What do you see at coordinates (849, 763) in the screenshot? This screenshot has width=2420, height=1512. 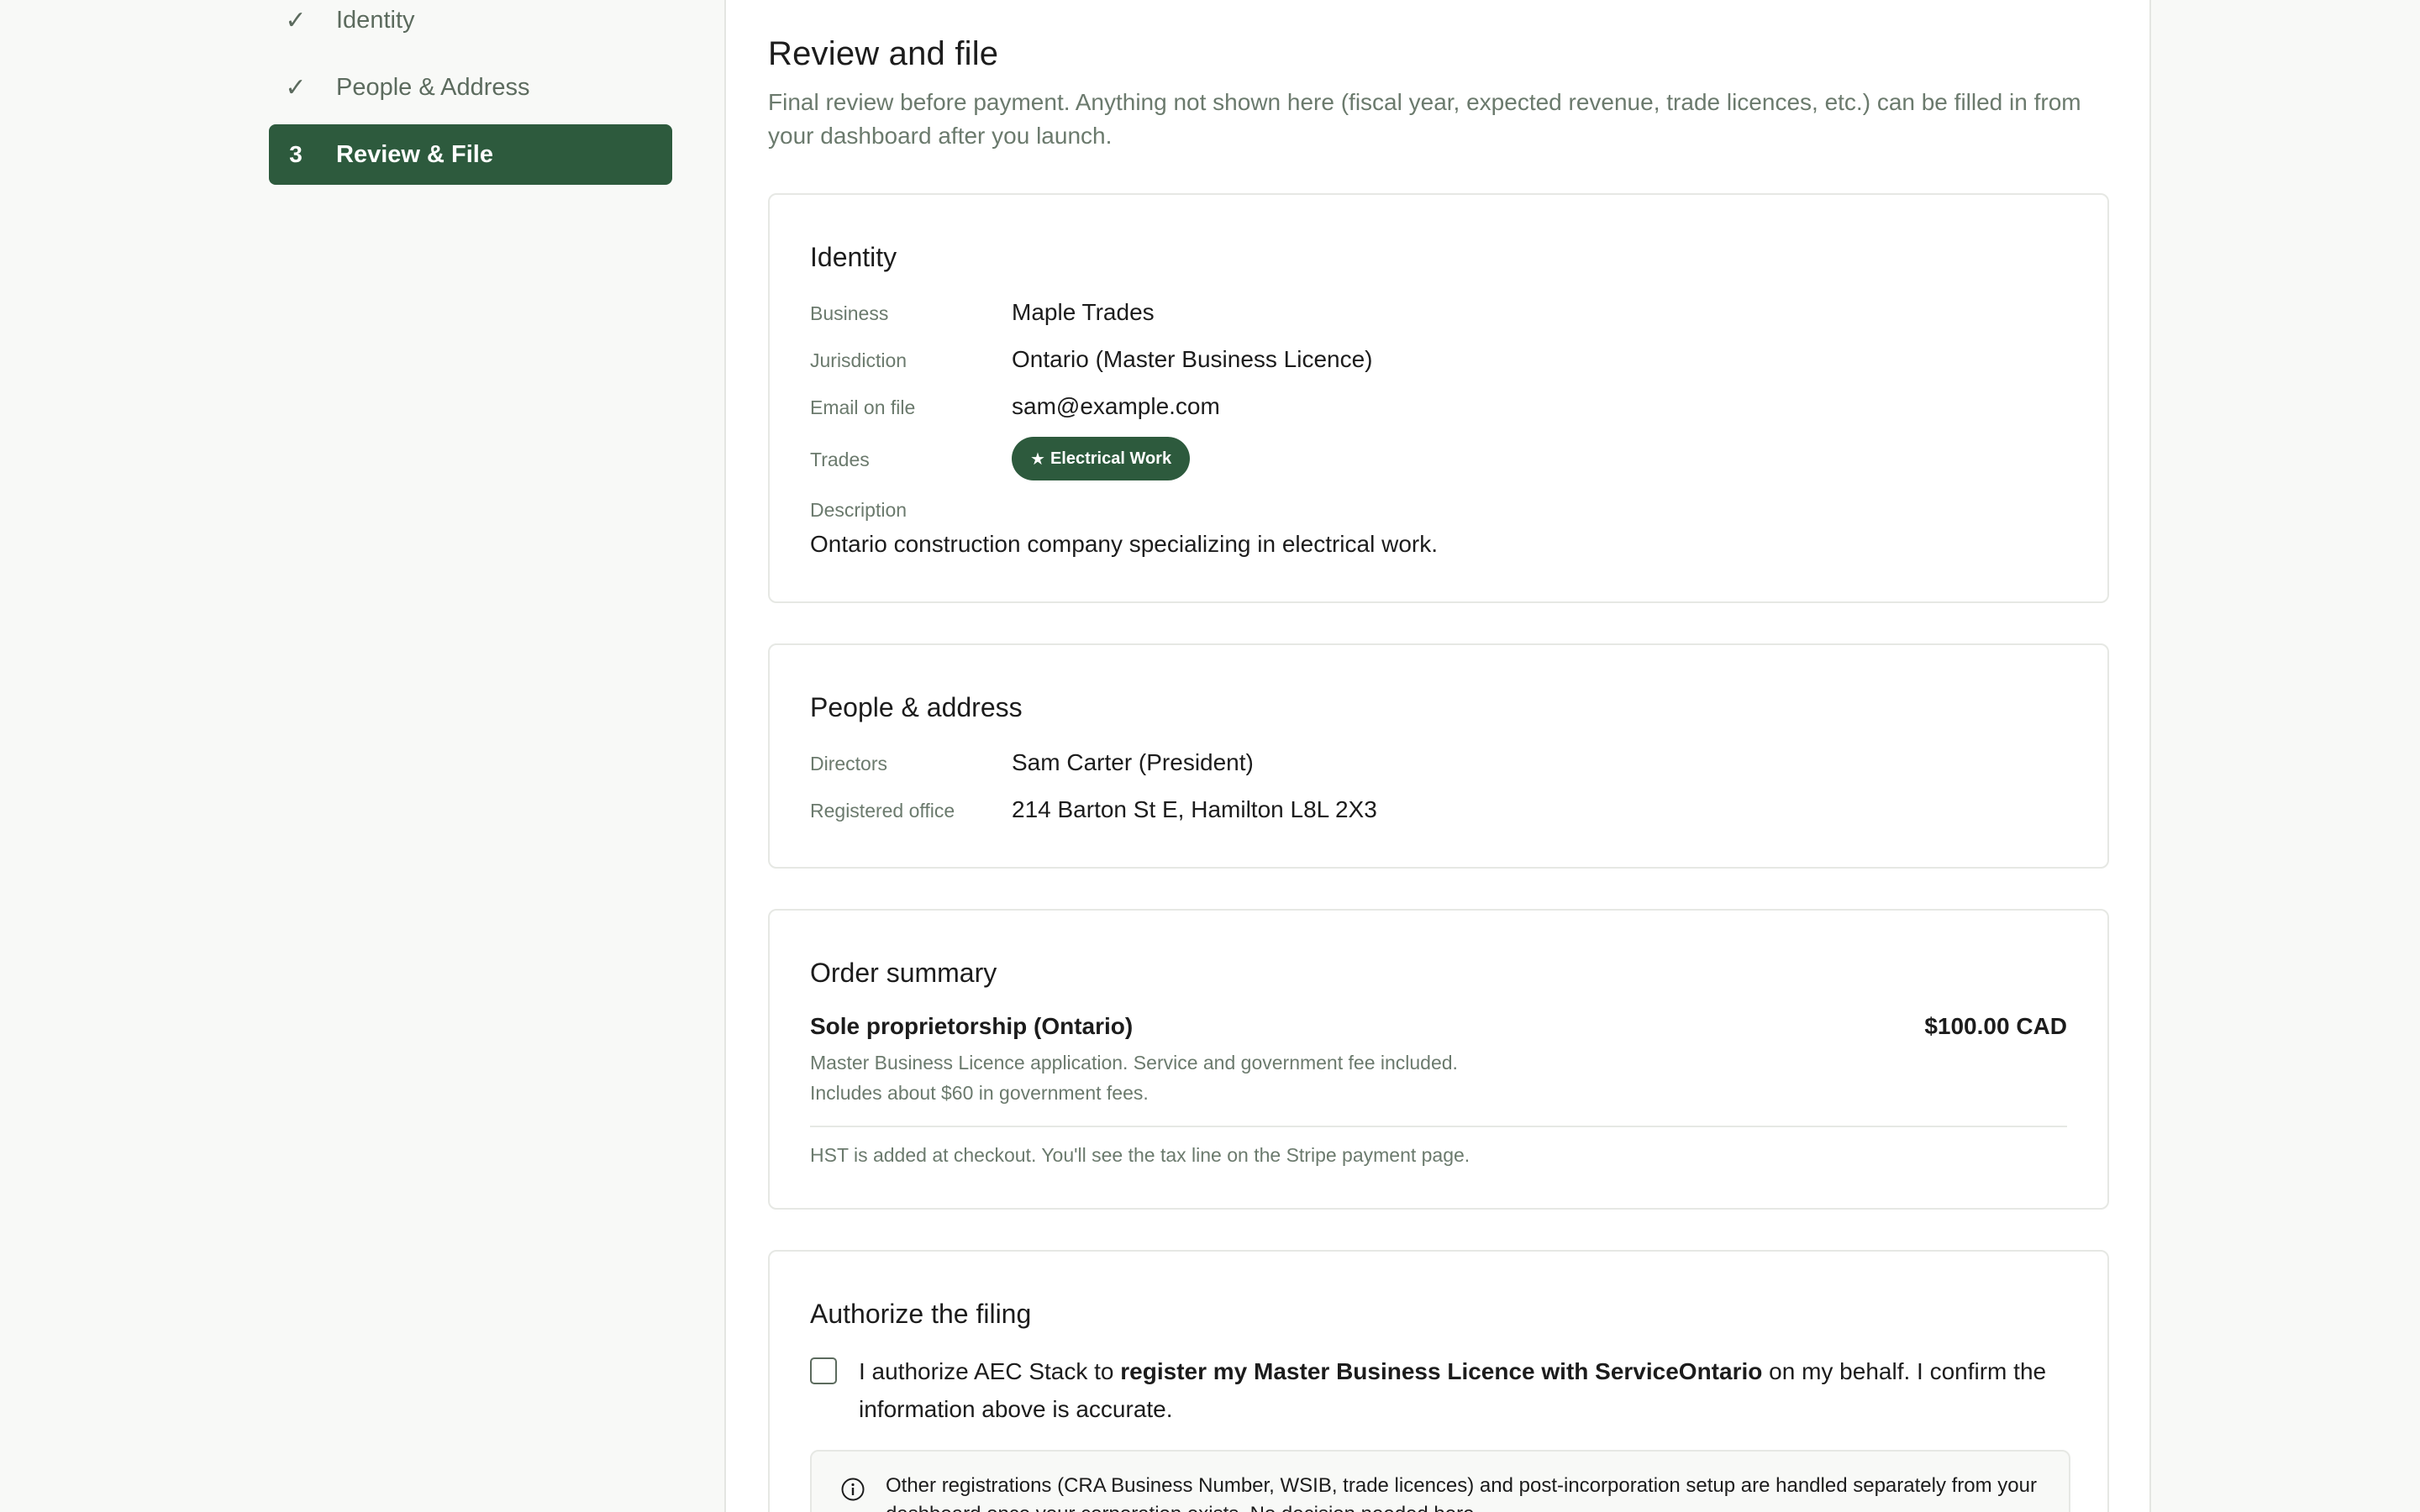 I see `directors-label: Directors` at bounding box center [849, 763].